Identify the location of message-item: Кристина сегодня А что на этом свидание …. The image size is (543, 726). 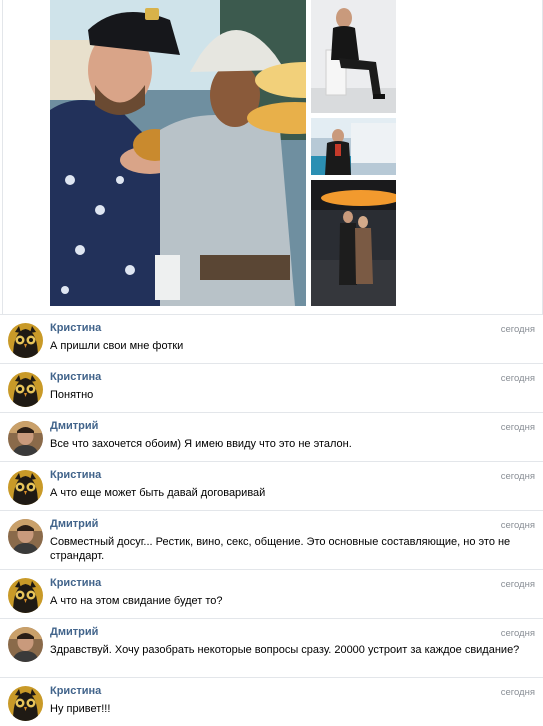
(271, 594).